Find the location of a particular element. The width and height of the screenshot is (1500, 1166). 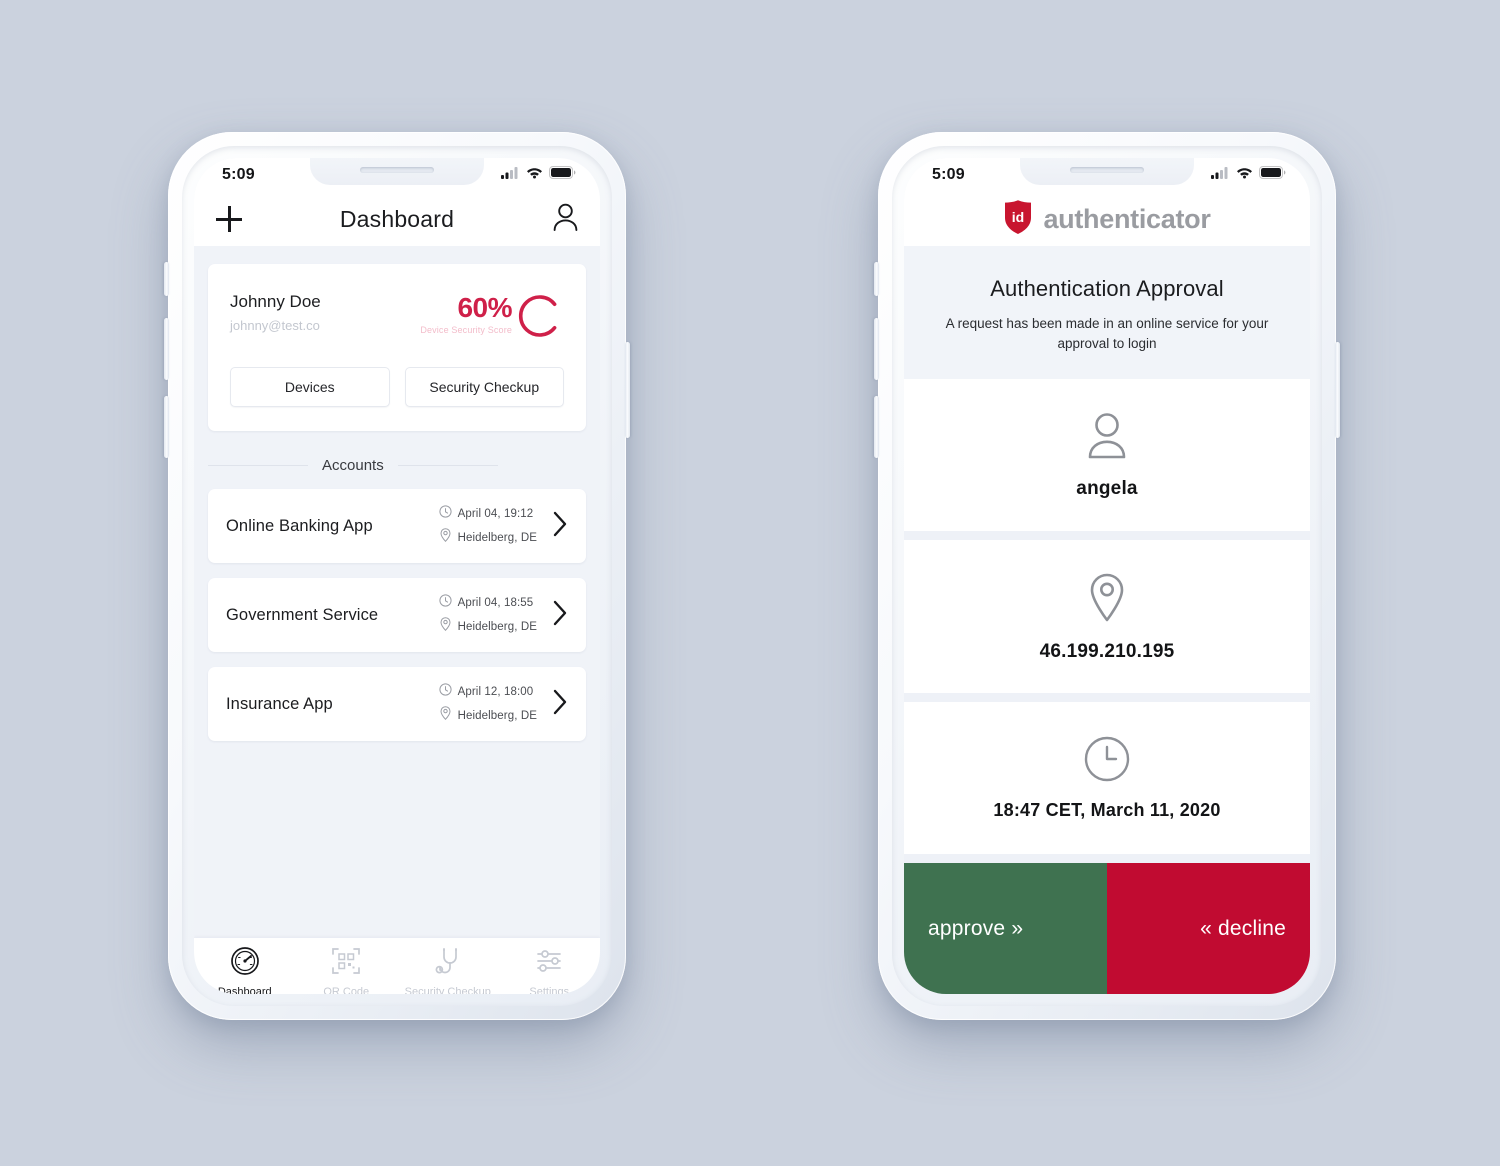

svg-text: id is located at coordinates (1018, 217).